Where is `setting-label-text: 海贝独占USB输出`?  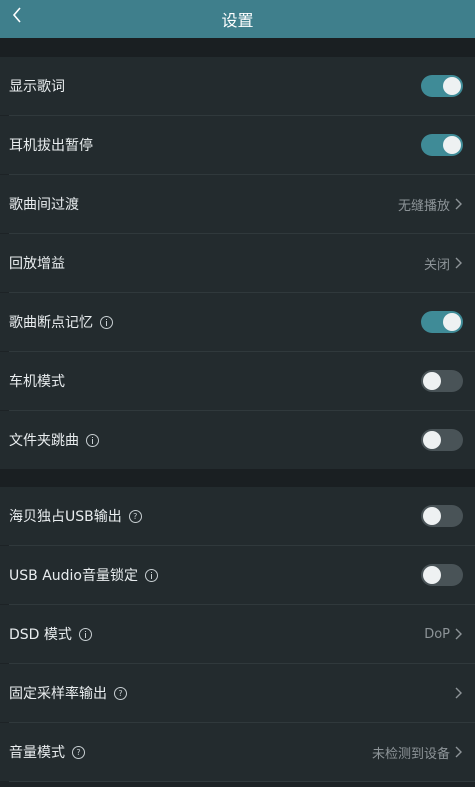
setting-label-text: 海贝独占USB输出 is located at coordinates (65, 517).